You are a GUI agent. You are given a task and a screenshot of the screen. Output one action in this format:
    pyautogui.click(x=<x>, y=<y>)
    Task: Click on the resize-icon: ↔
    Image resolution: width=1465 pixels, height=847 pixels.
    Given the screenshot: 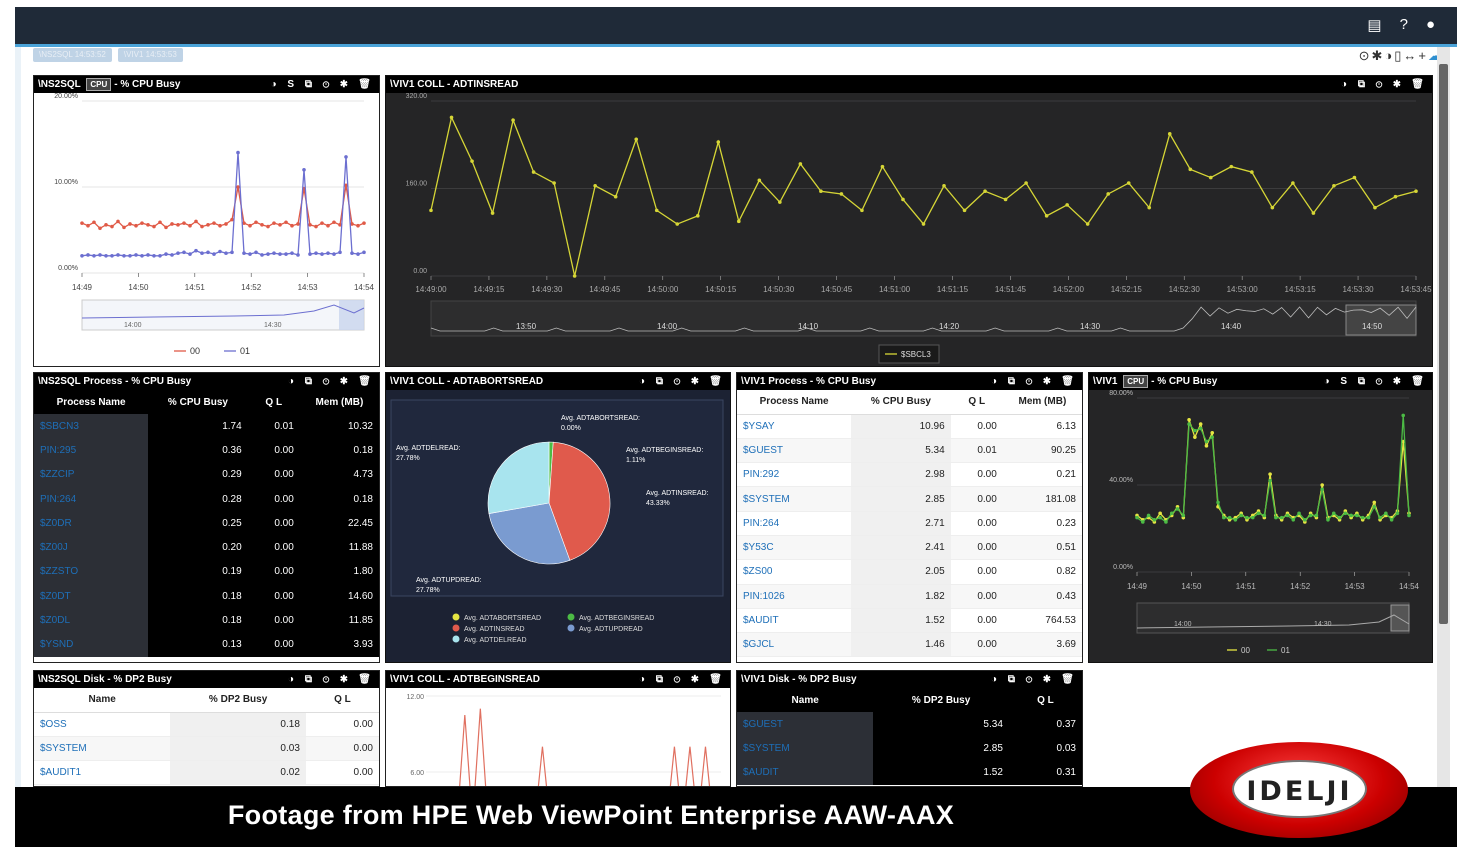 What is the action you would take?
    pyautogui.click(x=1410, y=55)
    